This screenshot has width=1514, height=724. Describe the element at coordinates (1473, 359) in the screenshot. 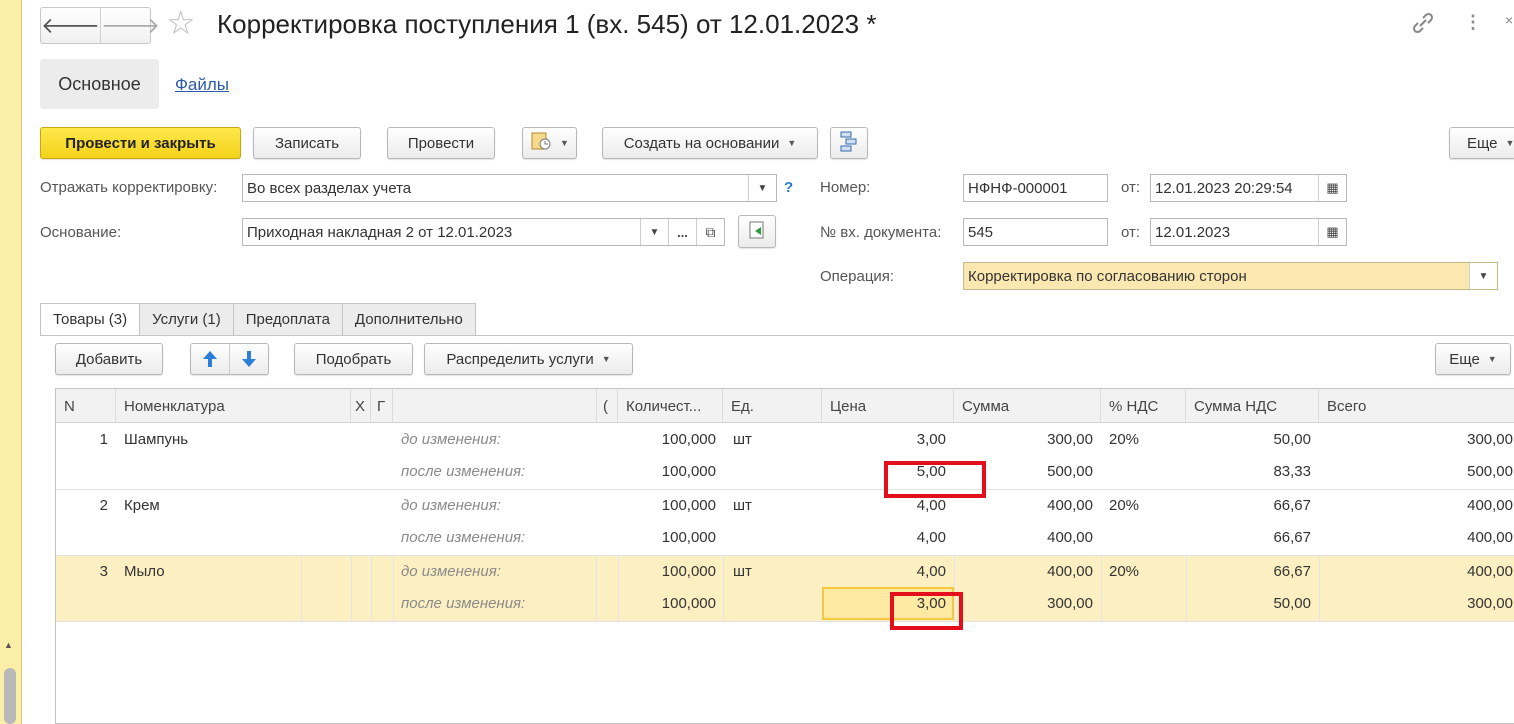

I see `table-more-button: Еще ▼` at that location.